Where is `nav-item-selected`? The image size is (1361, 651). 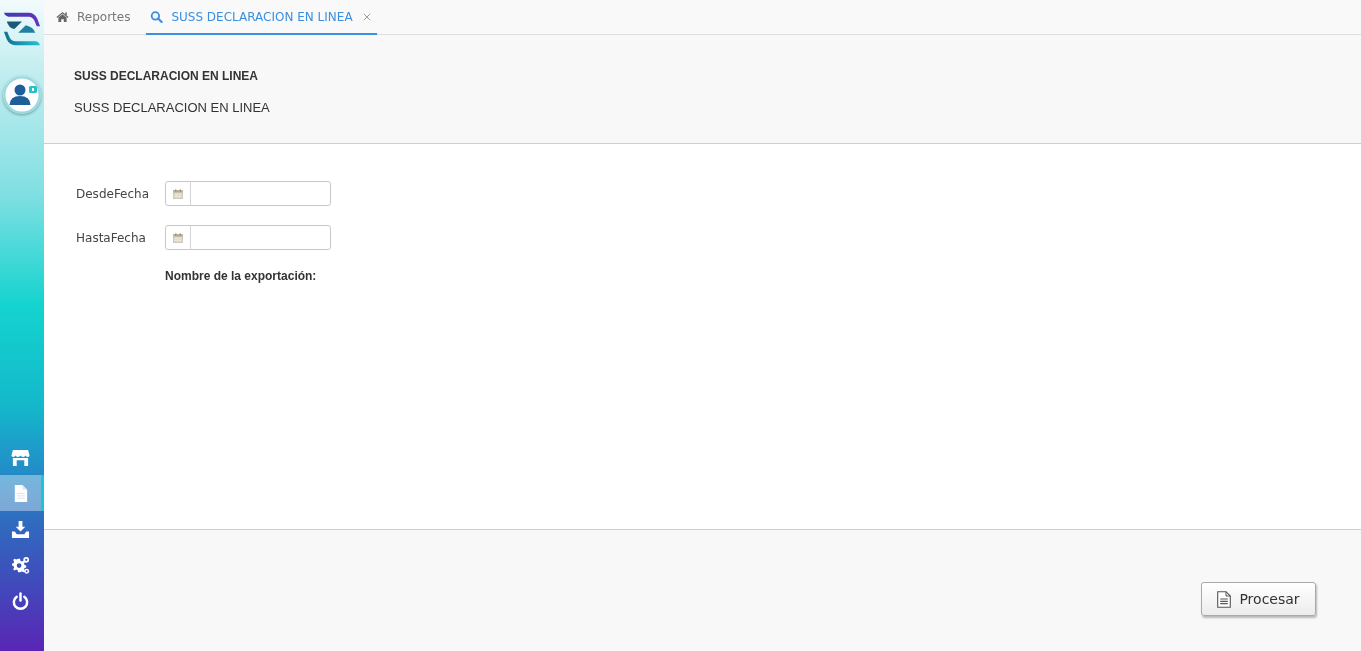 nav-item-selected is located at coordinates (22, 493).